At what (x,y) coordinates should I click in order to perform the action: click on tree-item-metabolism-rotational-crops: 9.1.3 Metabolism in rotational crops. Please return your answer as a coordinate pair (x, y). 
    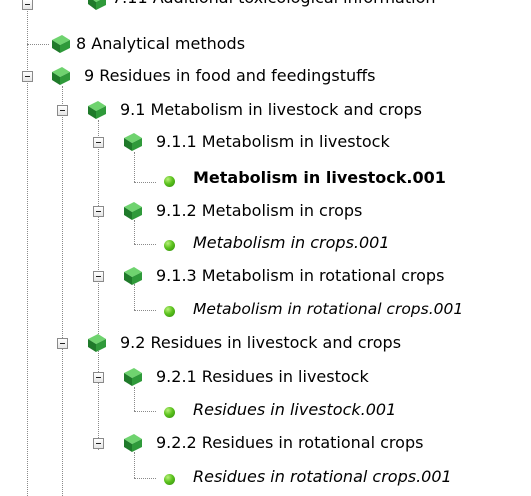
    Looking at the image, I should click on (265, 276).